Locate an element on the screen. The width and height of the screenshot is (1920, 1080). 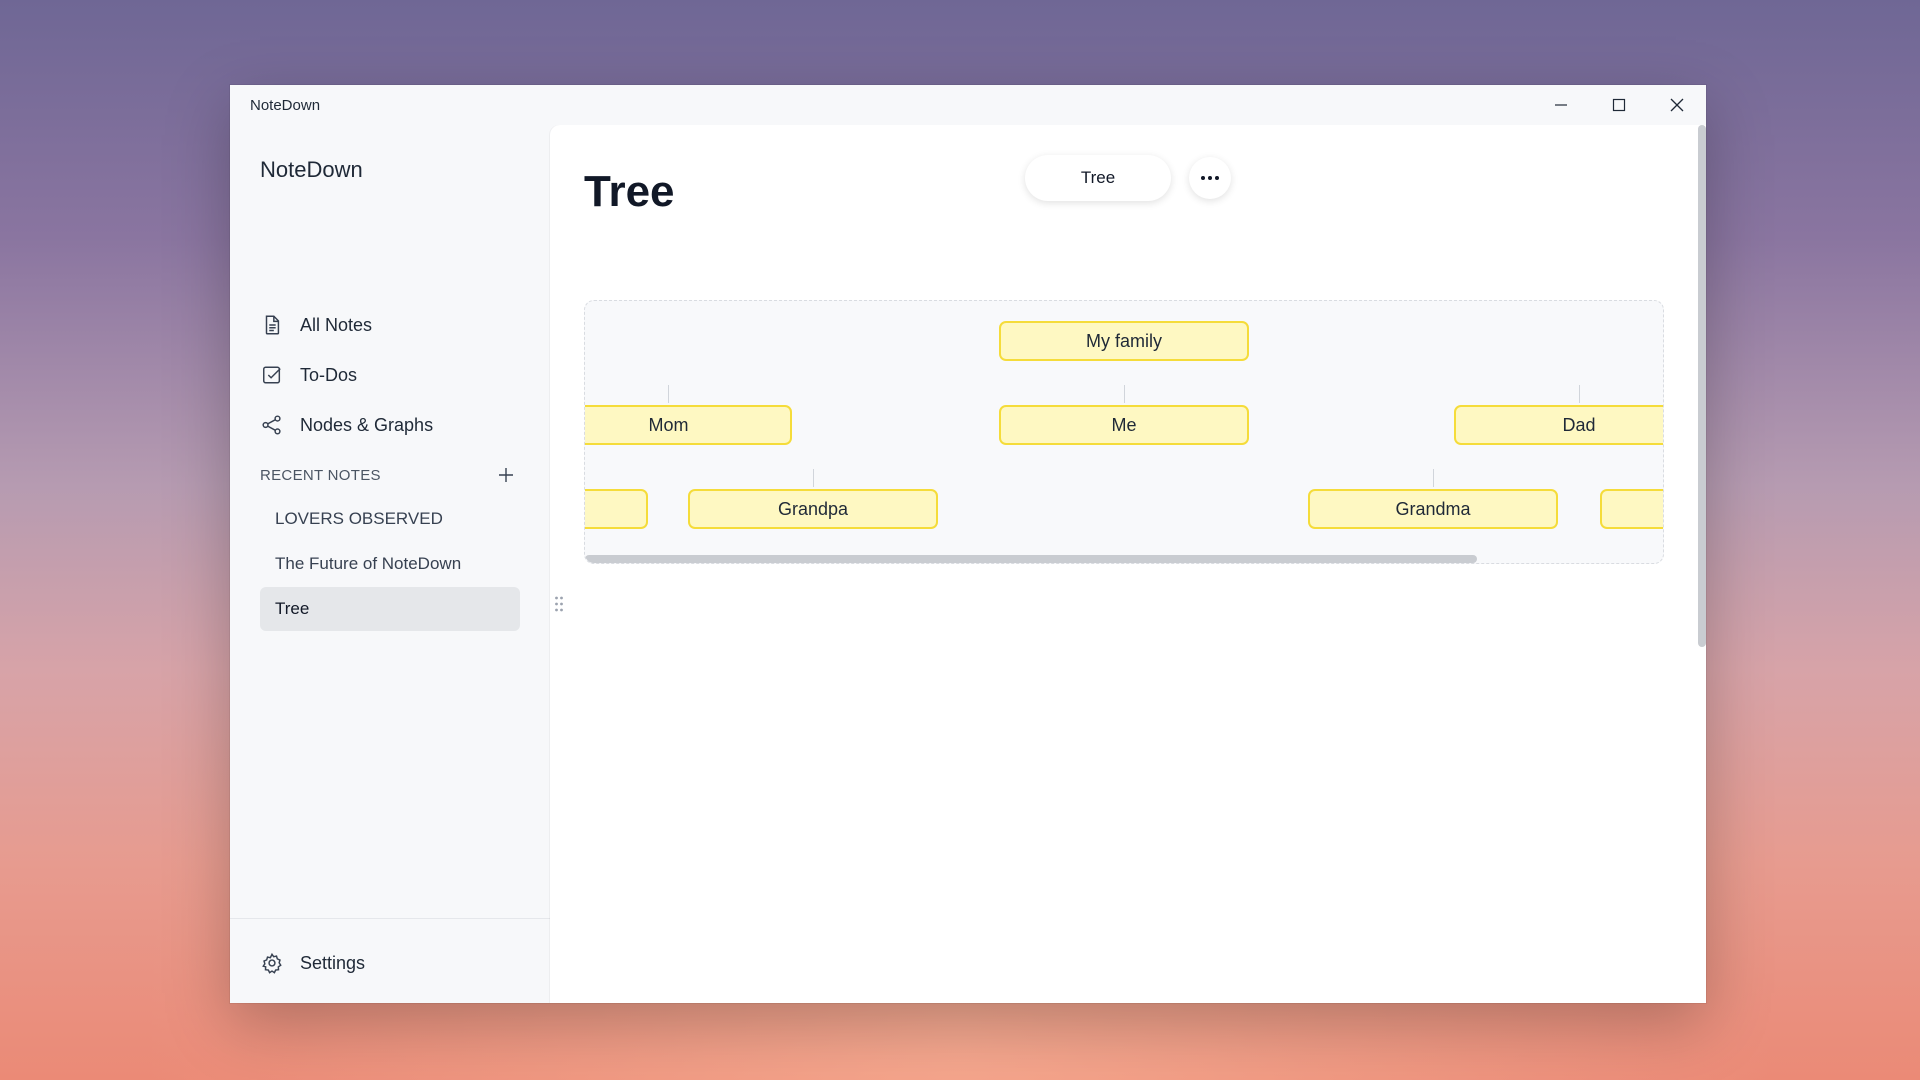
nav-nodes-graphs: Nodes & Graphs is located at coordinates (346, 425).